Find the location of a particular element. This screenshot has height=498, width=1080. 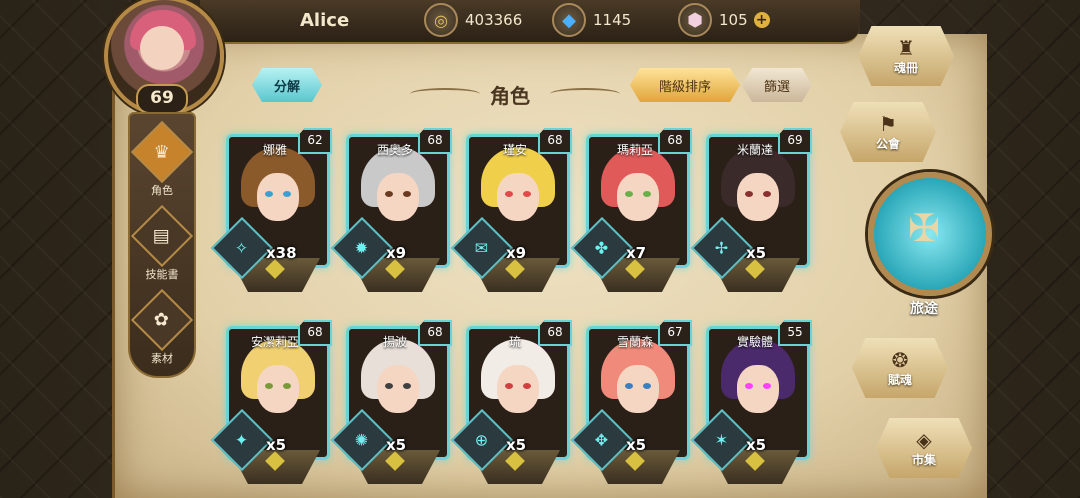

shard-count: x38 is located at coordinates (281, 253).